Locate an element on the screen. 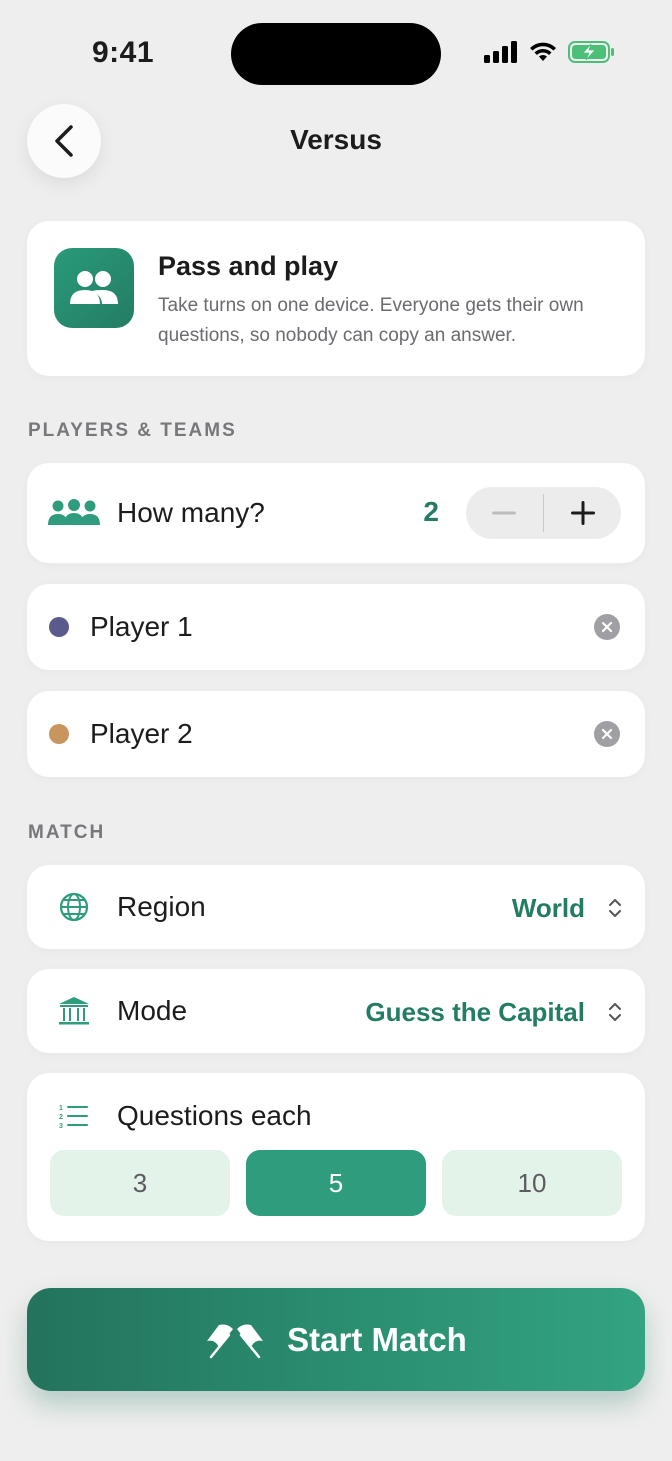  player-row: Player 1 is located at coordinates (336, 627).